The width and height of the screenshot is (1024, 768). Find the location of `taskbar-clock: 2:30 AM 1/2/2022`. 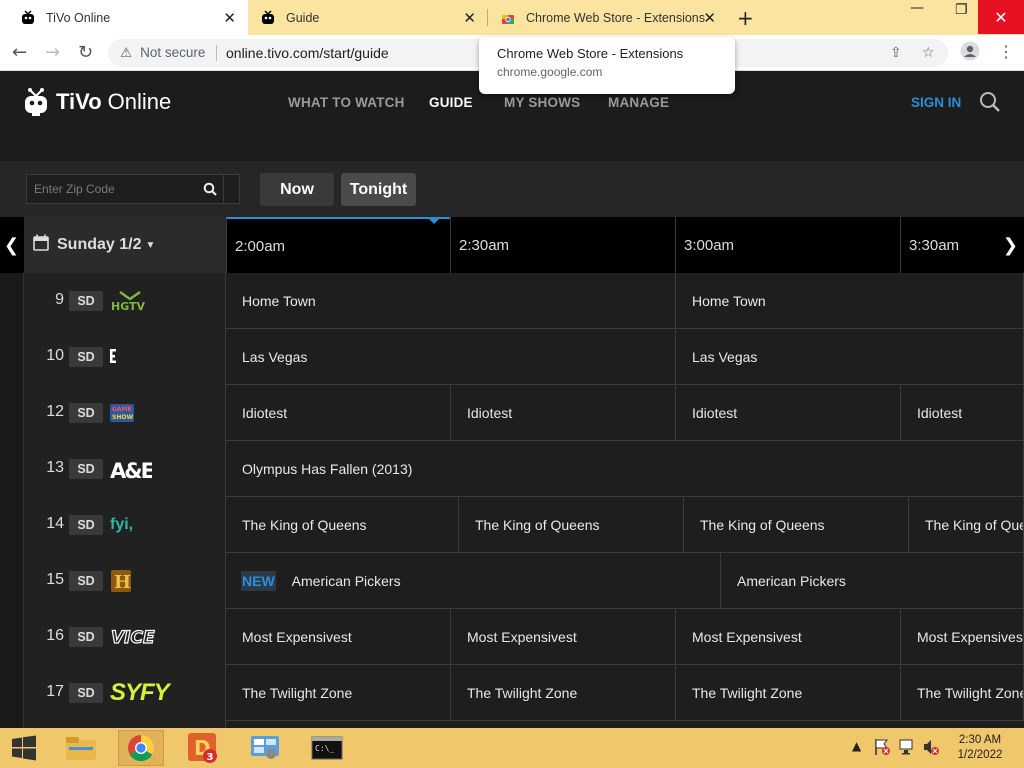

taskbar-clock: 2:30 AM 1/2/2022 is located at coordinates (980, 748).